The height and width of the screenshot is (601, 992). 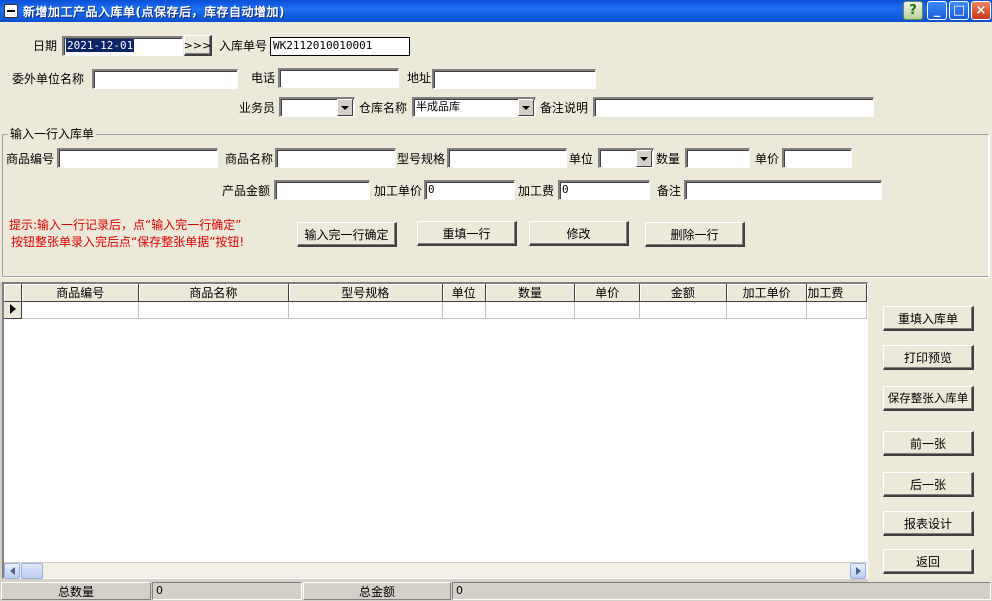 What do you see at coordinates (383, 108) in the screenshot?
I see `warehouse-label: 仓库名称` at bounding box center [383, 108].